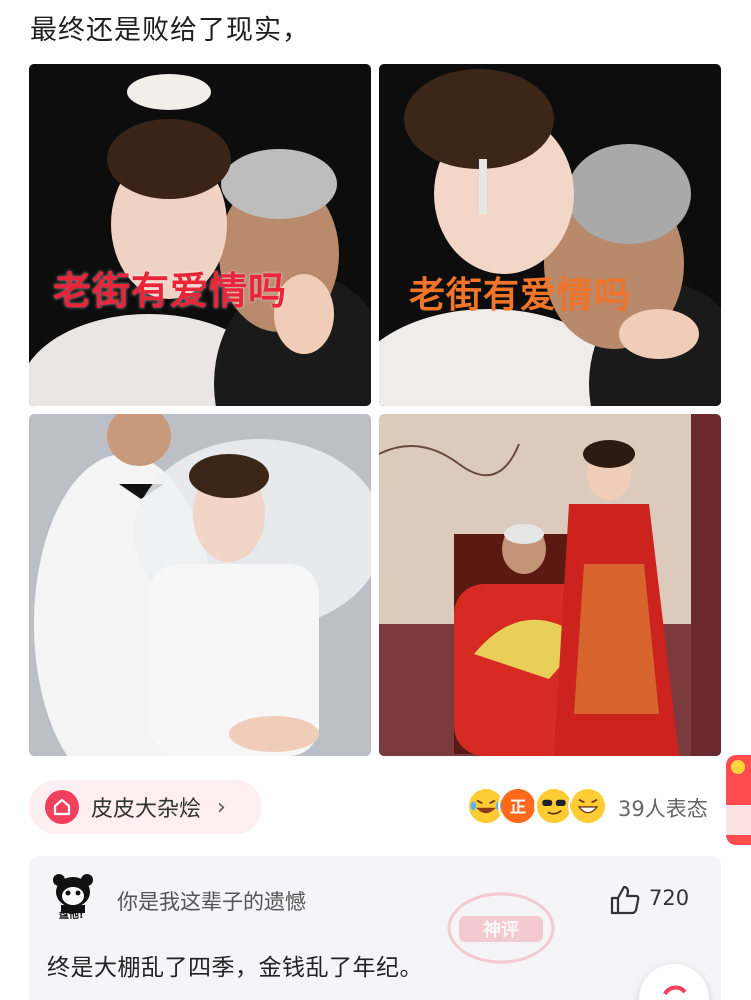  I want to click on topic-label: 皮皮大杂烩, so click(146, 809).